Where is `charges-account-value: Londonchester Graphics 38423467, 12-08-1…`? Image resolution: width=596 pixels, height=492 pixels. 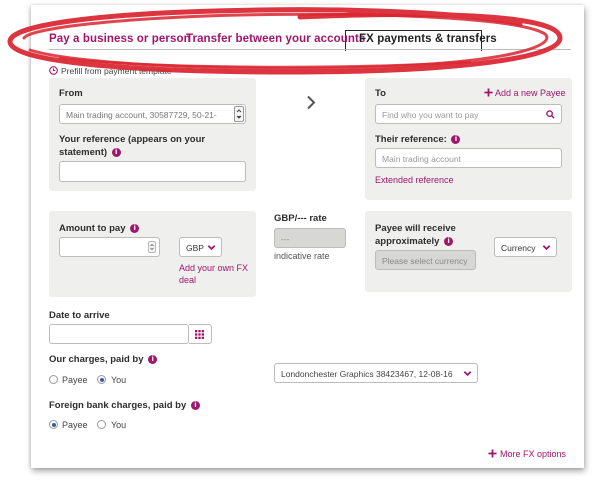 charges-account-value: Londonchester Graphics 38423467, 12-08-1… is located at coordinates (367, 374).